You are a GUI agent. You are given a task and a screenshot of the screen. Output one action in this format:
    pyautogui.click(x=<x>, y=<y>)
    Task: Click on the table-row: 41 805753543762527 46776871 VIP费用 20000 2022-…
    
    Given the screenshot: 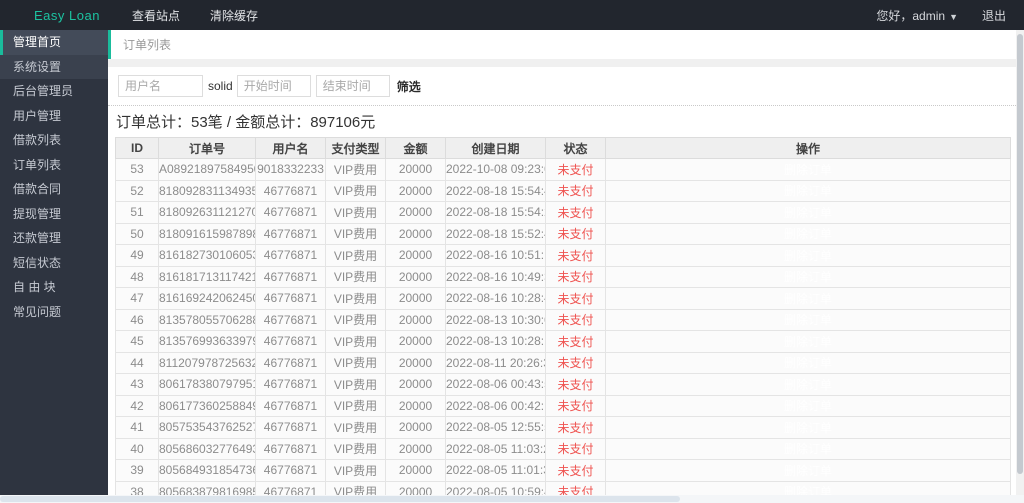 What is the action you would take?
    pyautogui.click(x=563, y=427)
    